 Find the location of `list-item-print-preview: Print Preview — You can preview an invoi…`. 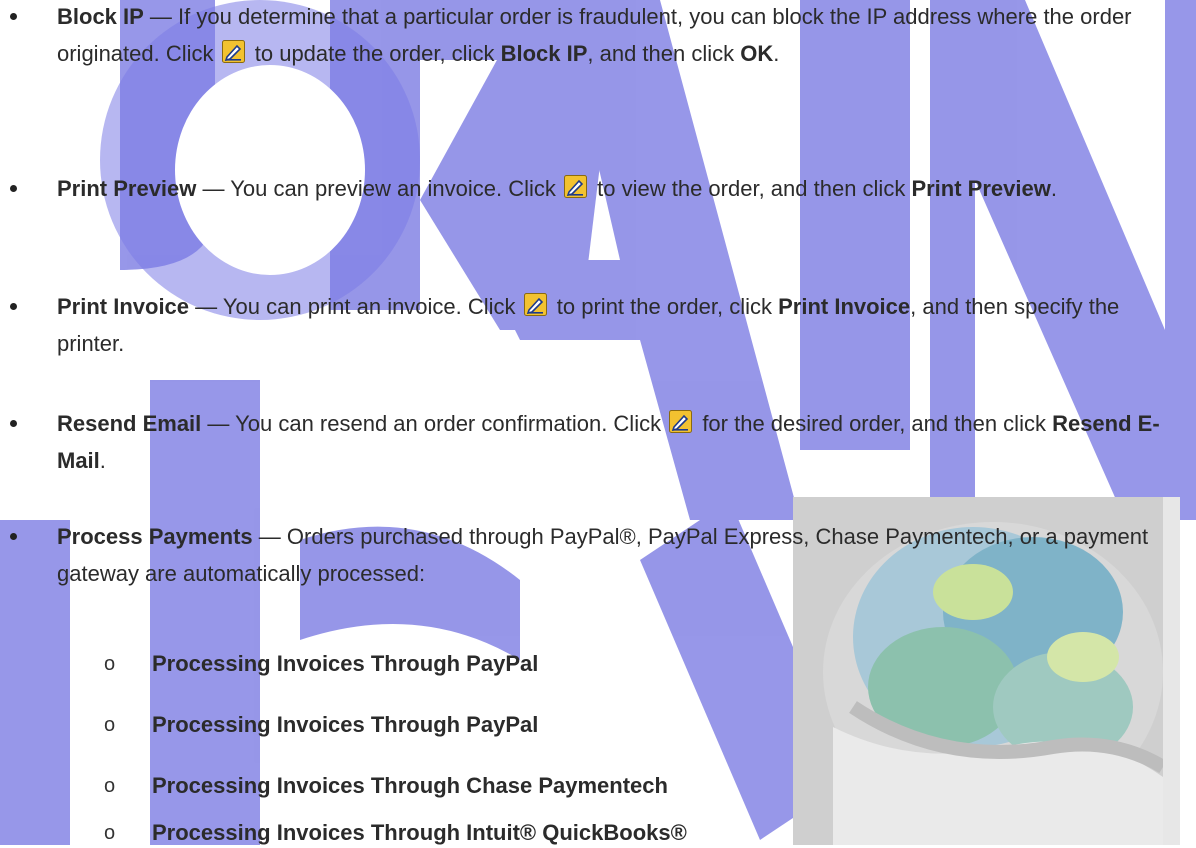

list-item-print-preview: Print Preview — You can preview an invoi… is located at coordinates (596, 188).